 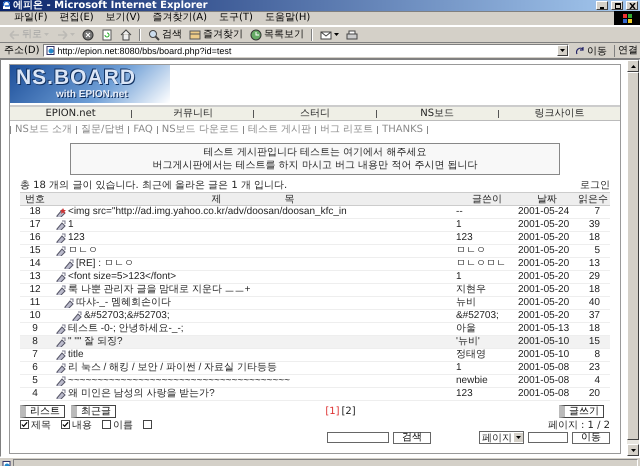 What do you see at coordinates (315, 251) in the screenshot?
I see `post-row: 15 ㅁㄴㅇ ㅁㄴㅇ 2001-05-20 5` at bounding box center [315, 251].